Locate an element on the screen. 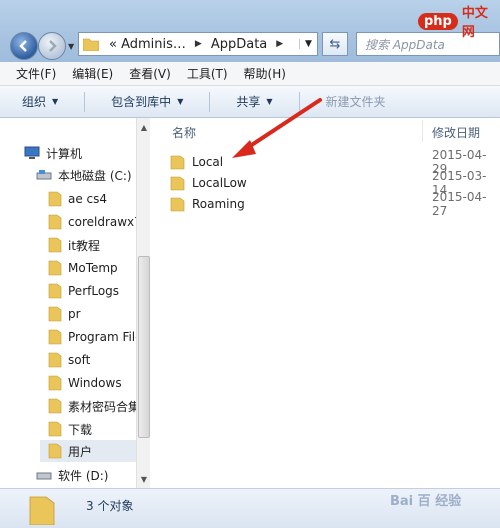 The width and height of the screenshot is (500, 528). tree-item-folder: PerfLogs is located at coordinates (83, 291).